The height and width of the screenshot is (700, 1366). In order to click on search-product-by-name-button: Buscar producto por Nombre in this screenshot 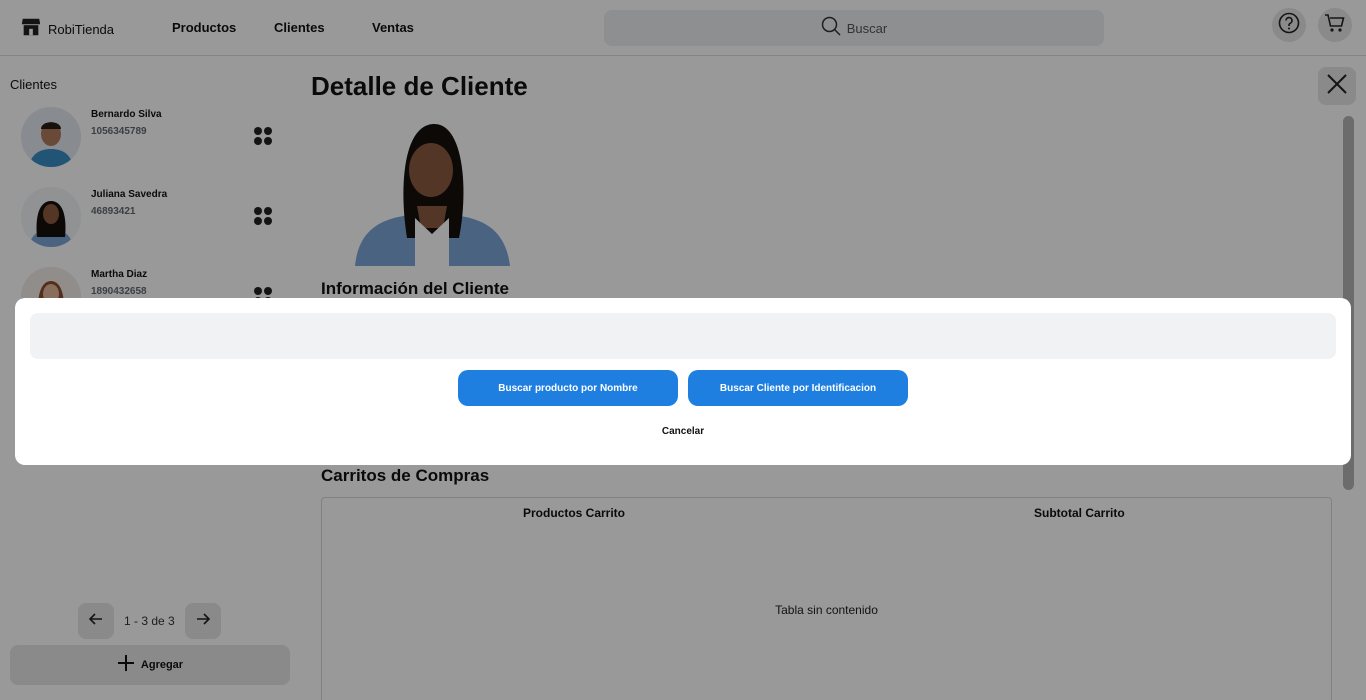, I will do `click(568, 388)`.